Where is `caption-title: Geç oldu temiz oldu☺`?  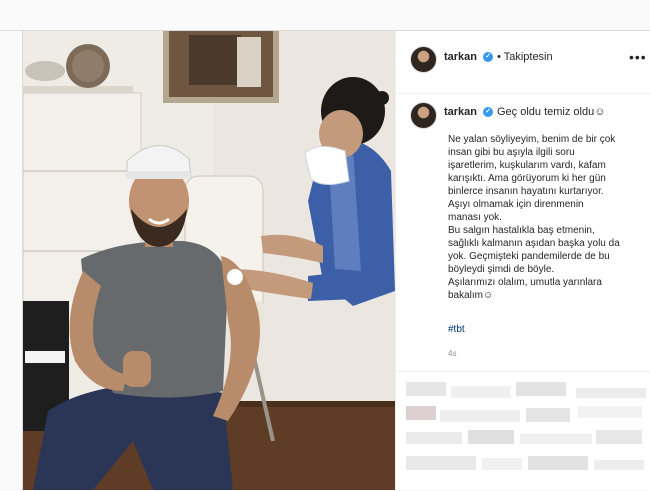
caption-title: Geç oldu temiz oldu☺ is located at coordinates (551, 112).